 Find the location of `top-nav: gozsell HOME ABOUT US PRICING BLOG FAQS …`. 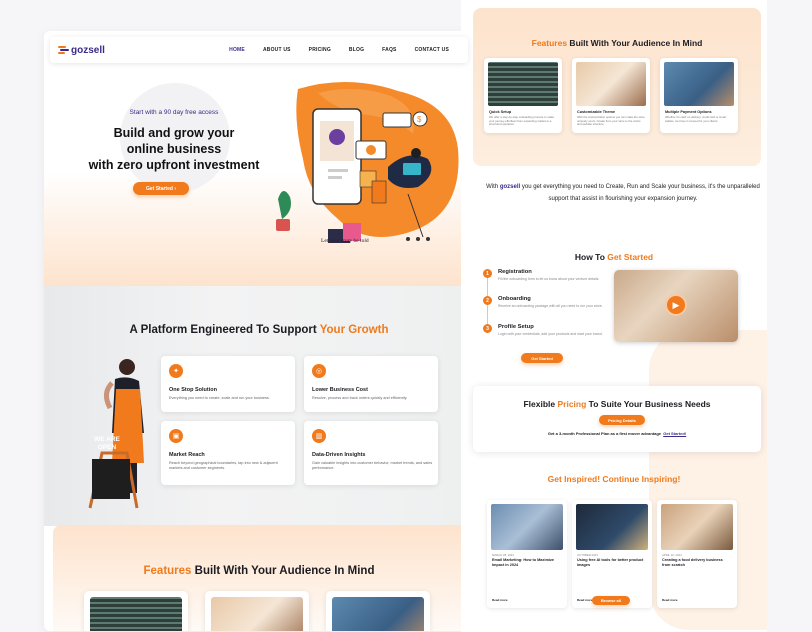

top-nav: gozsell HOME ABOUT US PRICING BLOG FAQS … is located at coordinates (259, 50).